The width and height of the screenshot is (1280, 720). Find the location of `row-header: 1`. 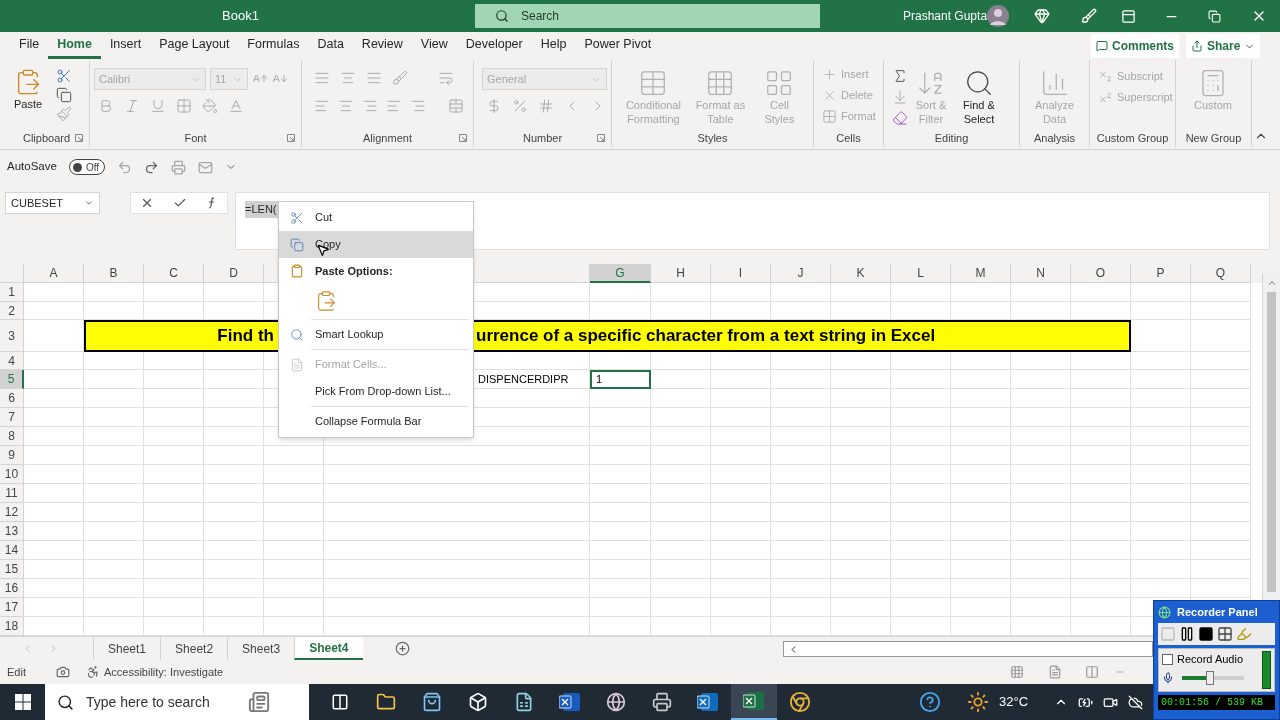

row-header: 1 is located at coordinates (12, 292).